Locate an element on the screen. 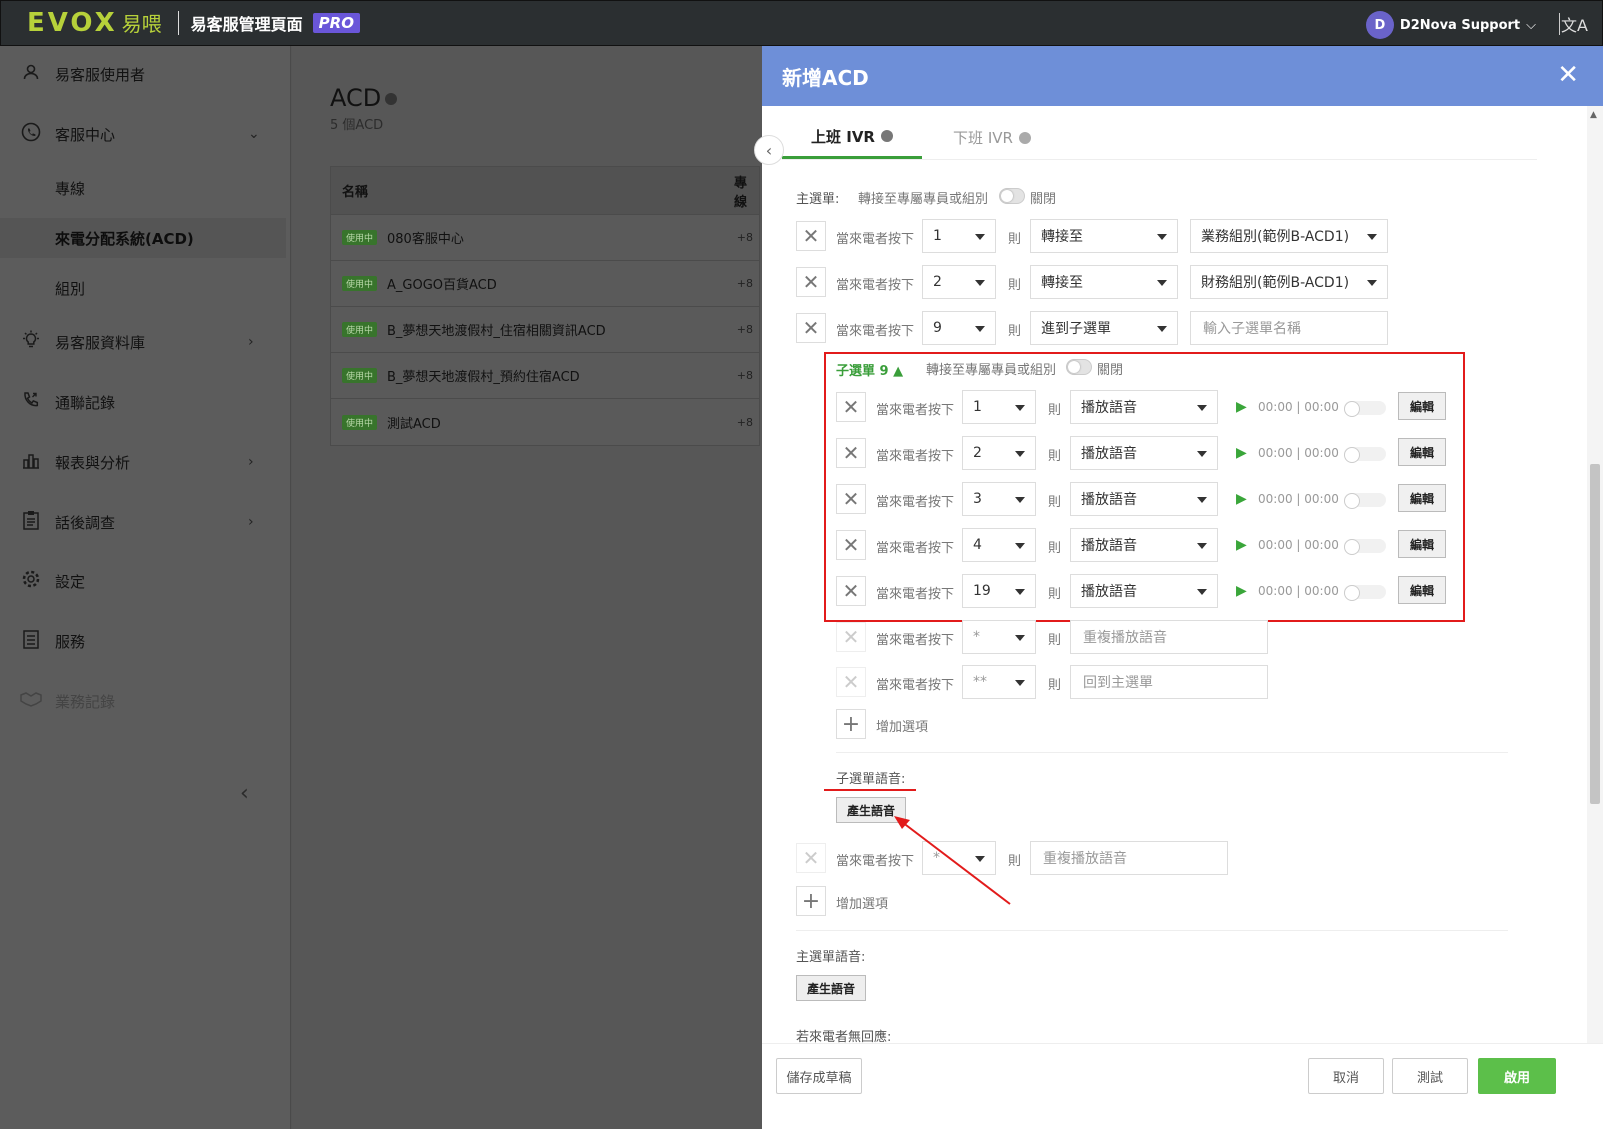 This screenshot has width=1603, height=1129. collapse-sidebar-icon: ‹ is located at coordinates (244, 793).